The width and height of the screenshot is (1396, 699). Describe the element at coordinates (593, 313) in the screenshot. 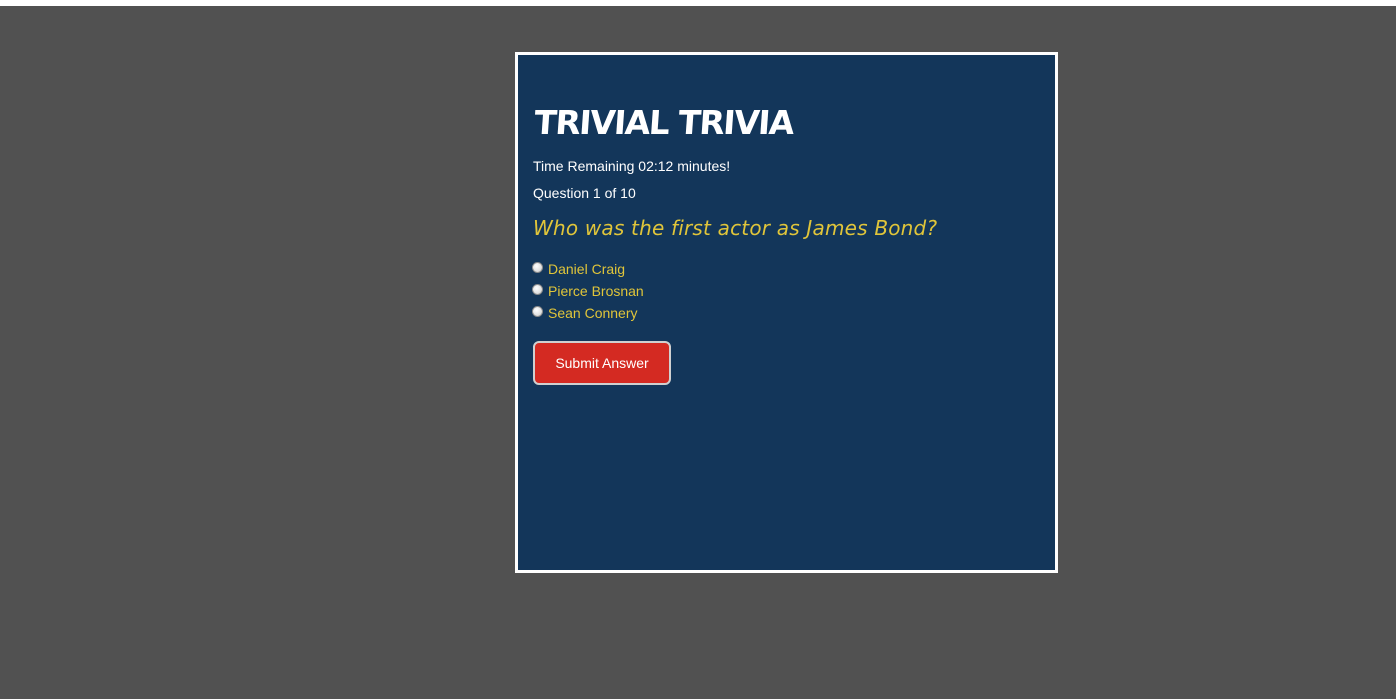

I see `answer-option-label: Sean Connery` at that location.